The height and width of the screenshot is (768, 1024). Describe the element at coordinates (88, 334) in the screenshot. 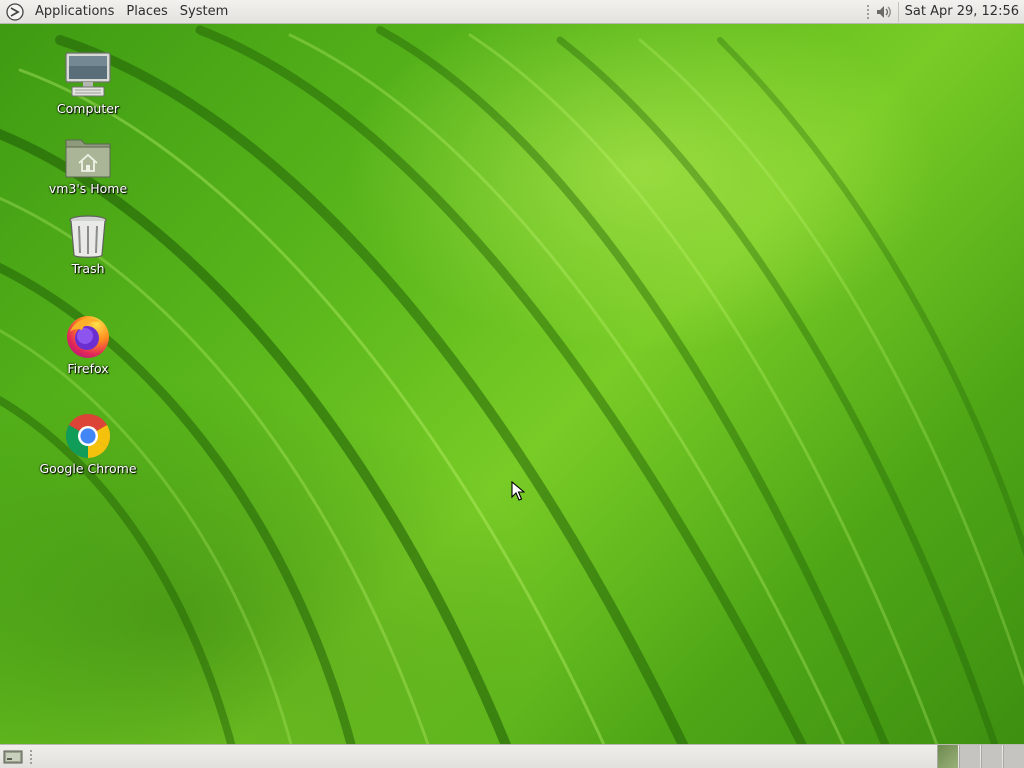

I see `firefox-icon` at that location.